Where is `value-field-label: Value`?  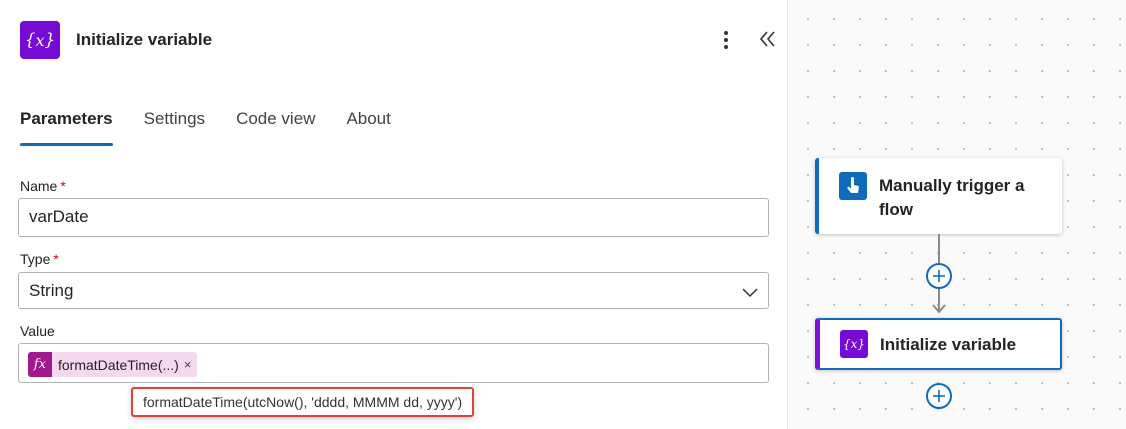 value-field-label: Value is located at coordinates (37, 331).